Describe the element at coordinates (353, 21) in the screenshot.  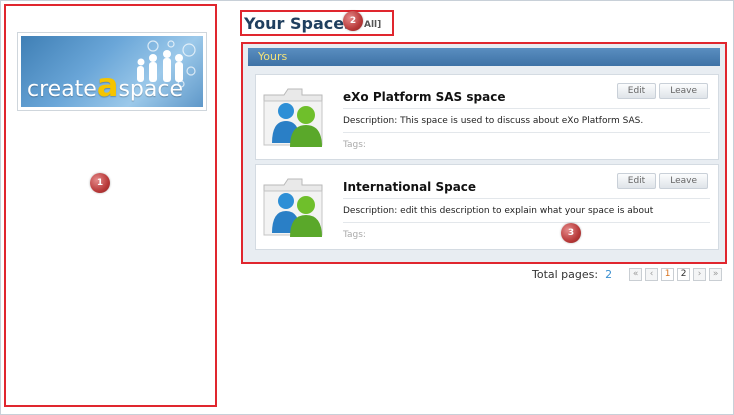
I see `annotation-marker-2: 2` at that location.